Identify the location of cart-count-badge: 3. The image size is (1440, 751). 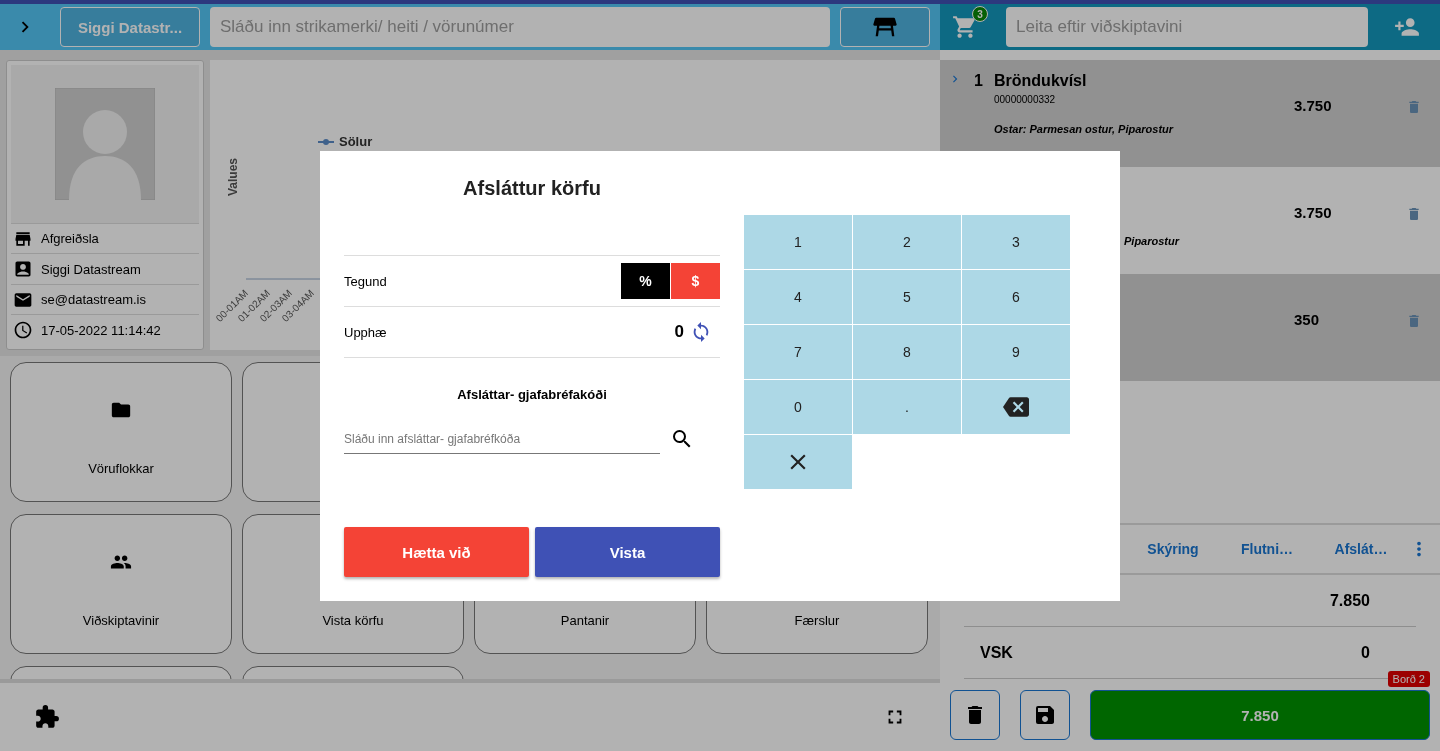
(980, 14).